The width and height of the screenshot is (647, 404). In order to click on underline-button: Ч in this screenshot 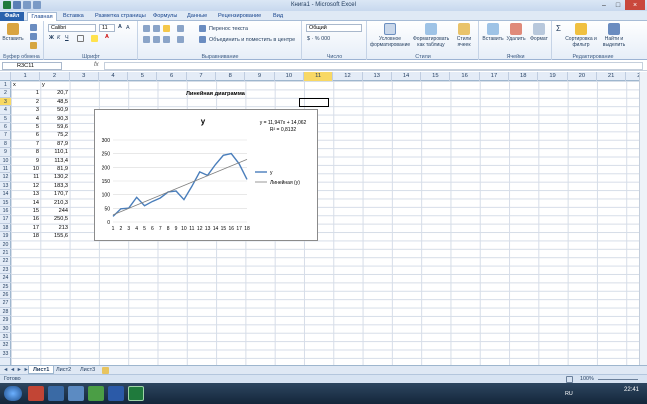, I will do `click(67, 38)`.